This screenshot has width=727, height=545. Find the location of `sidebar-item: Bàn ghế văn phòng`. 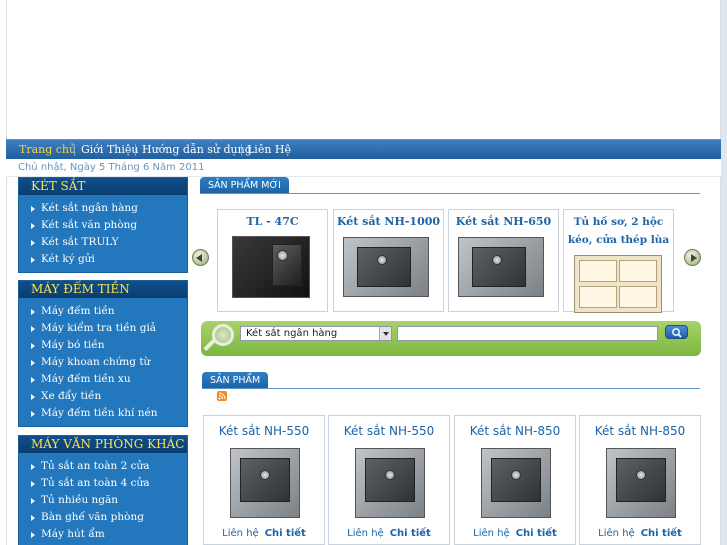

sidebar-item: Bàn ghế văn phòng is located at coordinates (103, 517).